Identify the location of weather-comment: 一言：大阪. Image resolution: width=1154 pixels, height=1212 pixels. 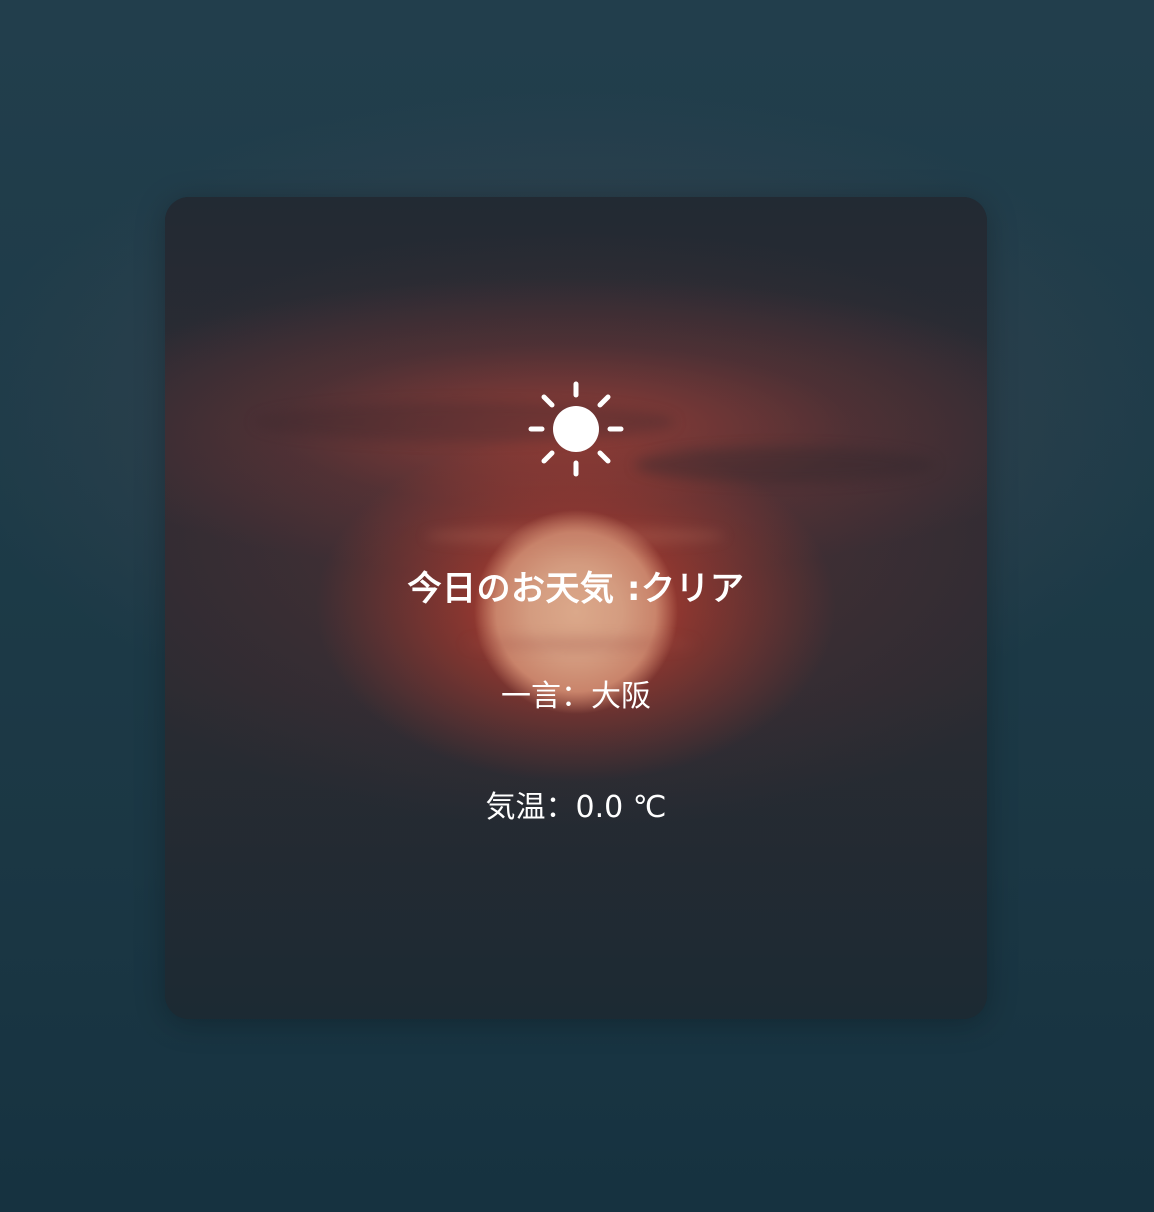
(576, 696).